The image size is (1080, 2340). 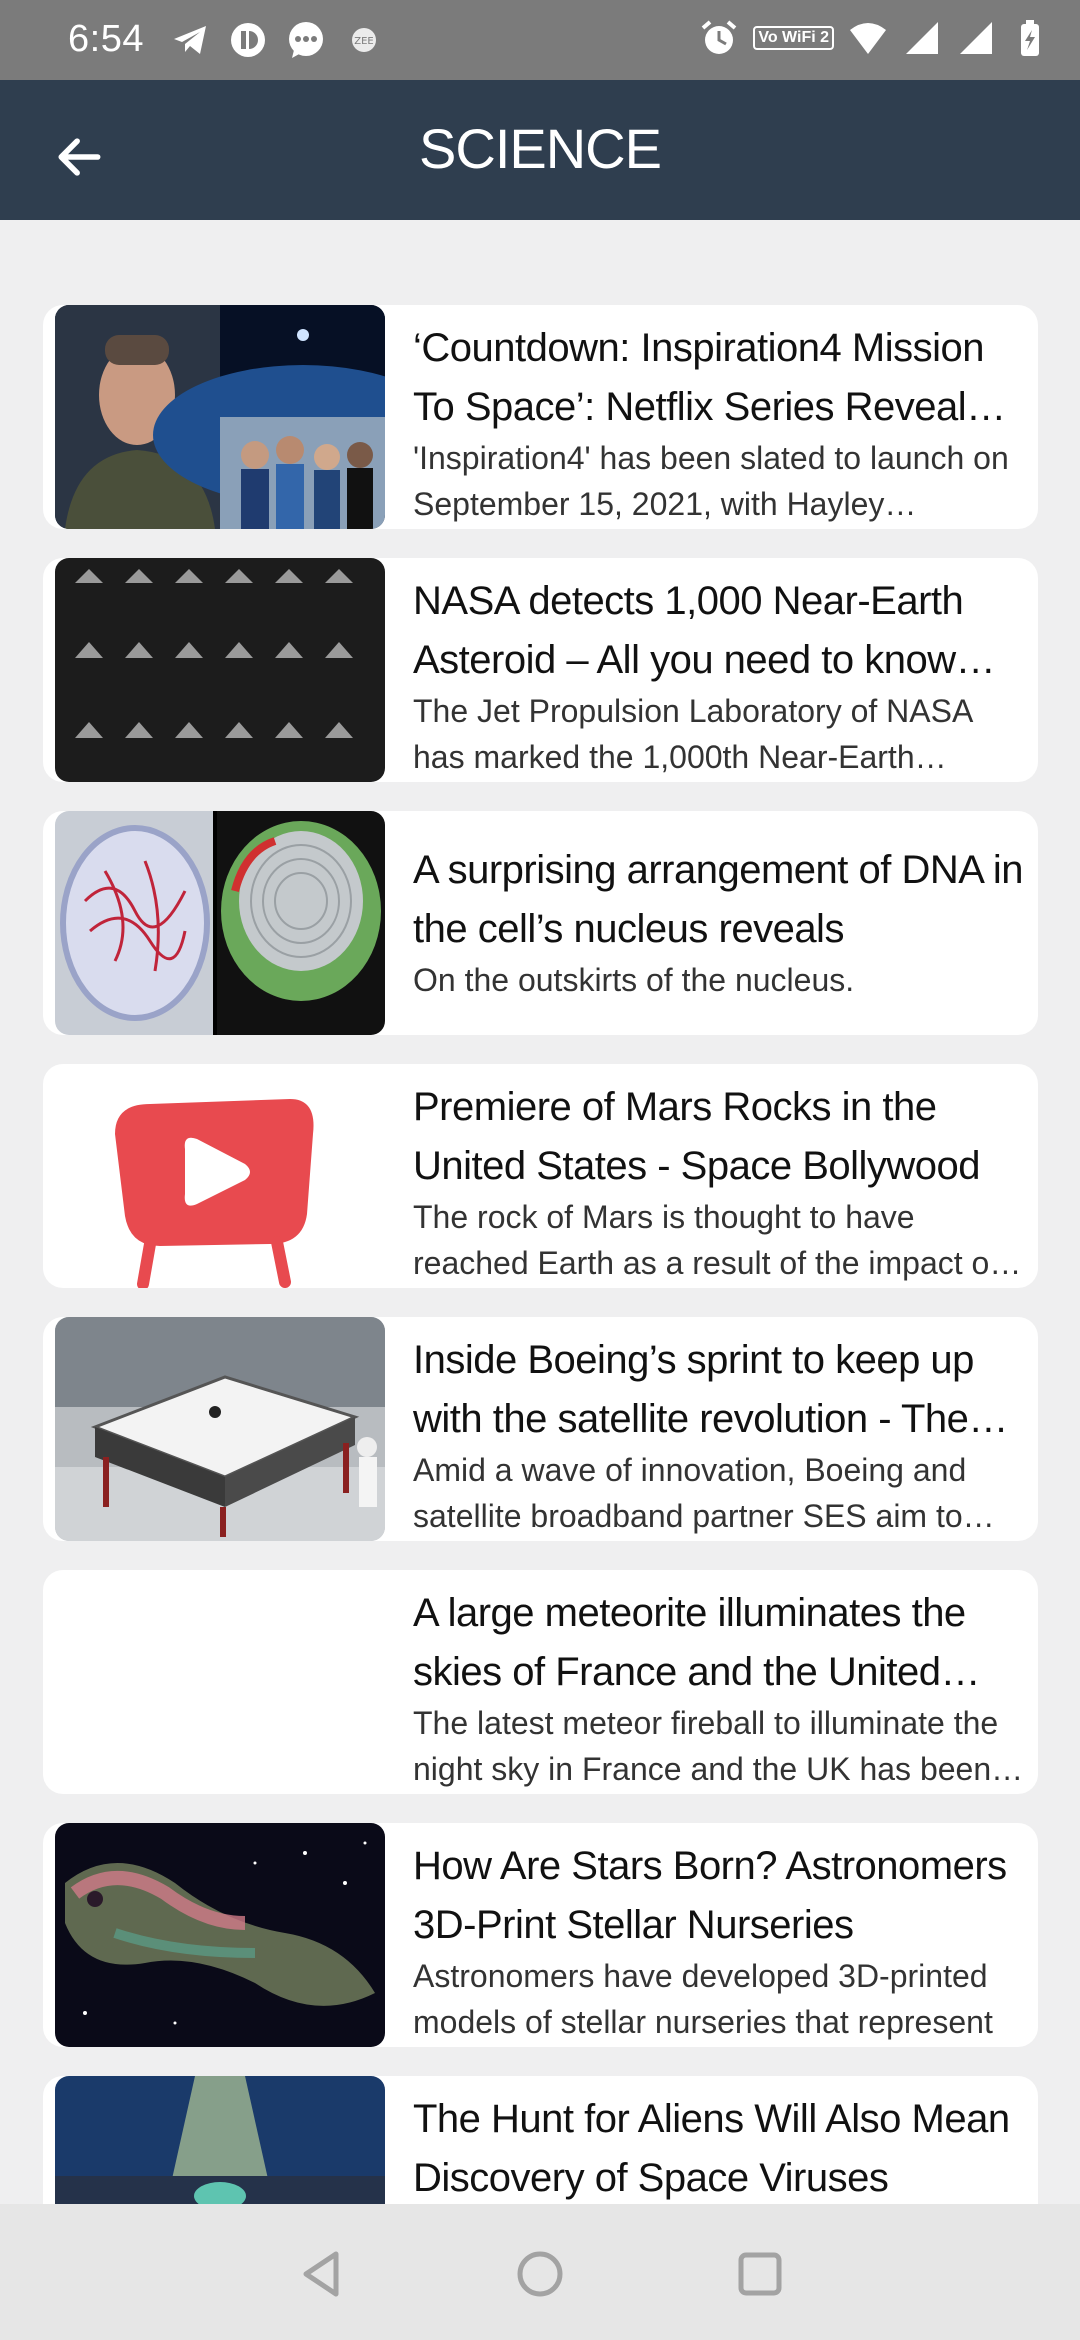 I want to click on ufo-beam-thumbnail, so click(x=220, y=2140).